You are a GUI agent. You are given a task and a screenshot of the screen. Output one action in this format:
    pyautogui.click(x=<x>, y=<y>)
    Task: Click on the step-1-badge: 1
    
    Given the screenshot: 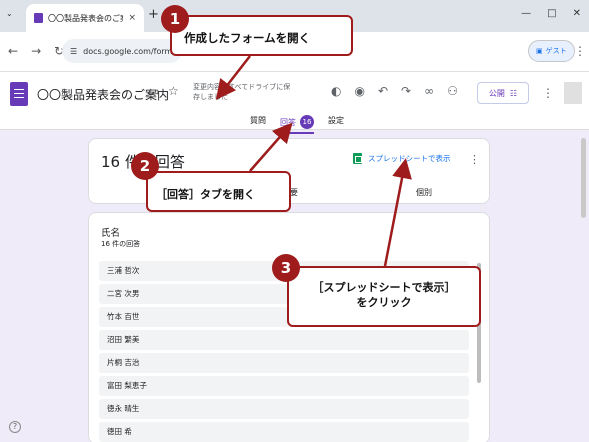 What is the action you would take?
    pyautogui.click(x=175, y=19)
    